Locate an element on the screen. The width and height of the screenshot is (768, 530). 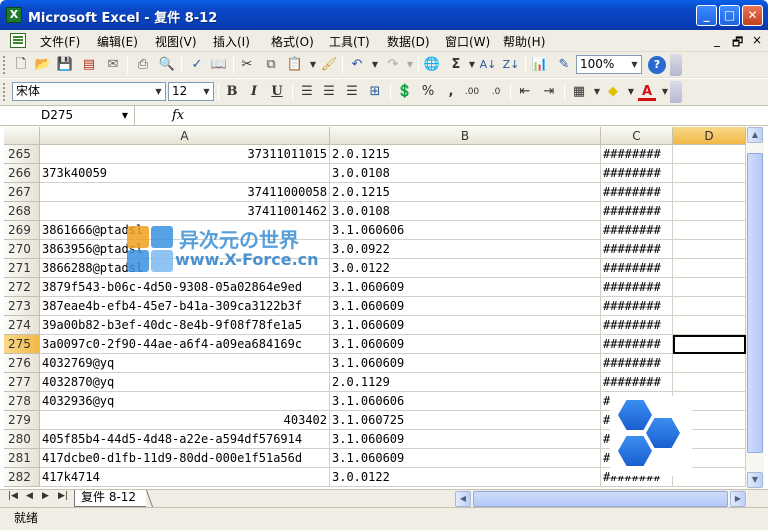
menu-help: 帮助(H) is located at coordinates (524, 41).